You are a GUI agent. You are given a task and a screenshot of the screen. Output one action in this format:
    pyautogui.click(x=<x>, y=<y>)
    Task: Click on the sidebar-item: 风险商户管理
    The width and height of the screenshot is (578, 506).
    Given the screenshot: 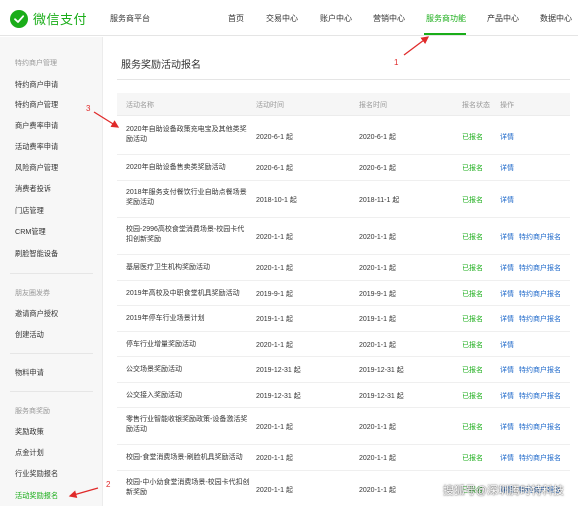 What is the action you would take?
    pyautogui.click(x=36, y=168)
    